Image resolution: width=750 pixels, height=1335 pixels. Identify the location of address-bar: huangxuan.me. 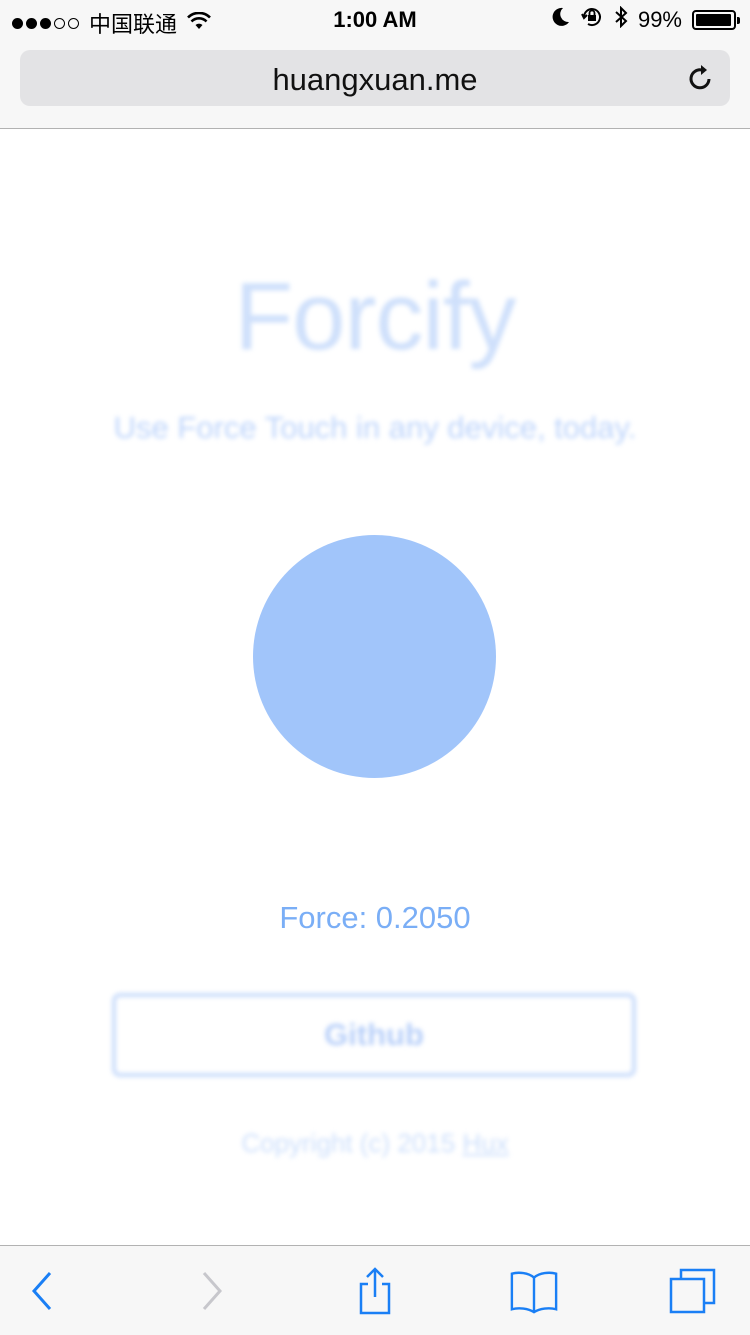
(375, 84).